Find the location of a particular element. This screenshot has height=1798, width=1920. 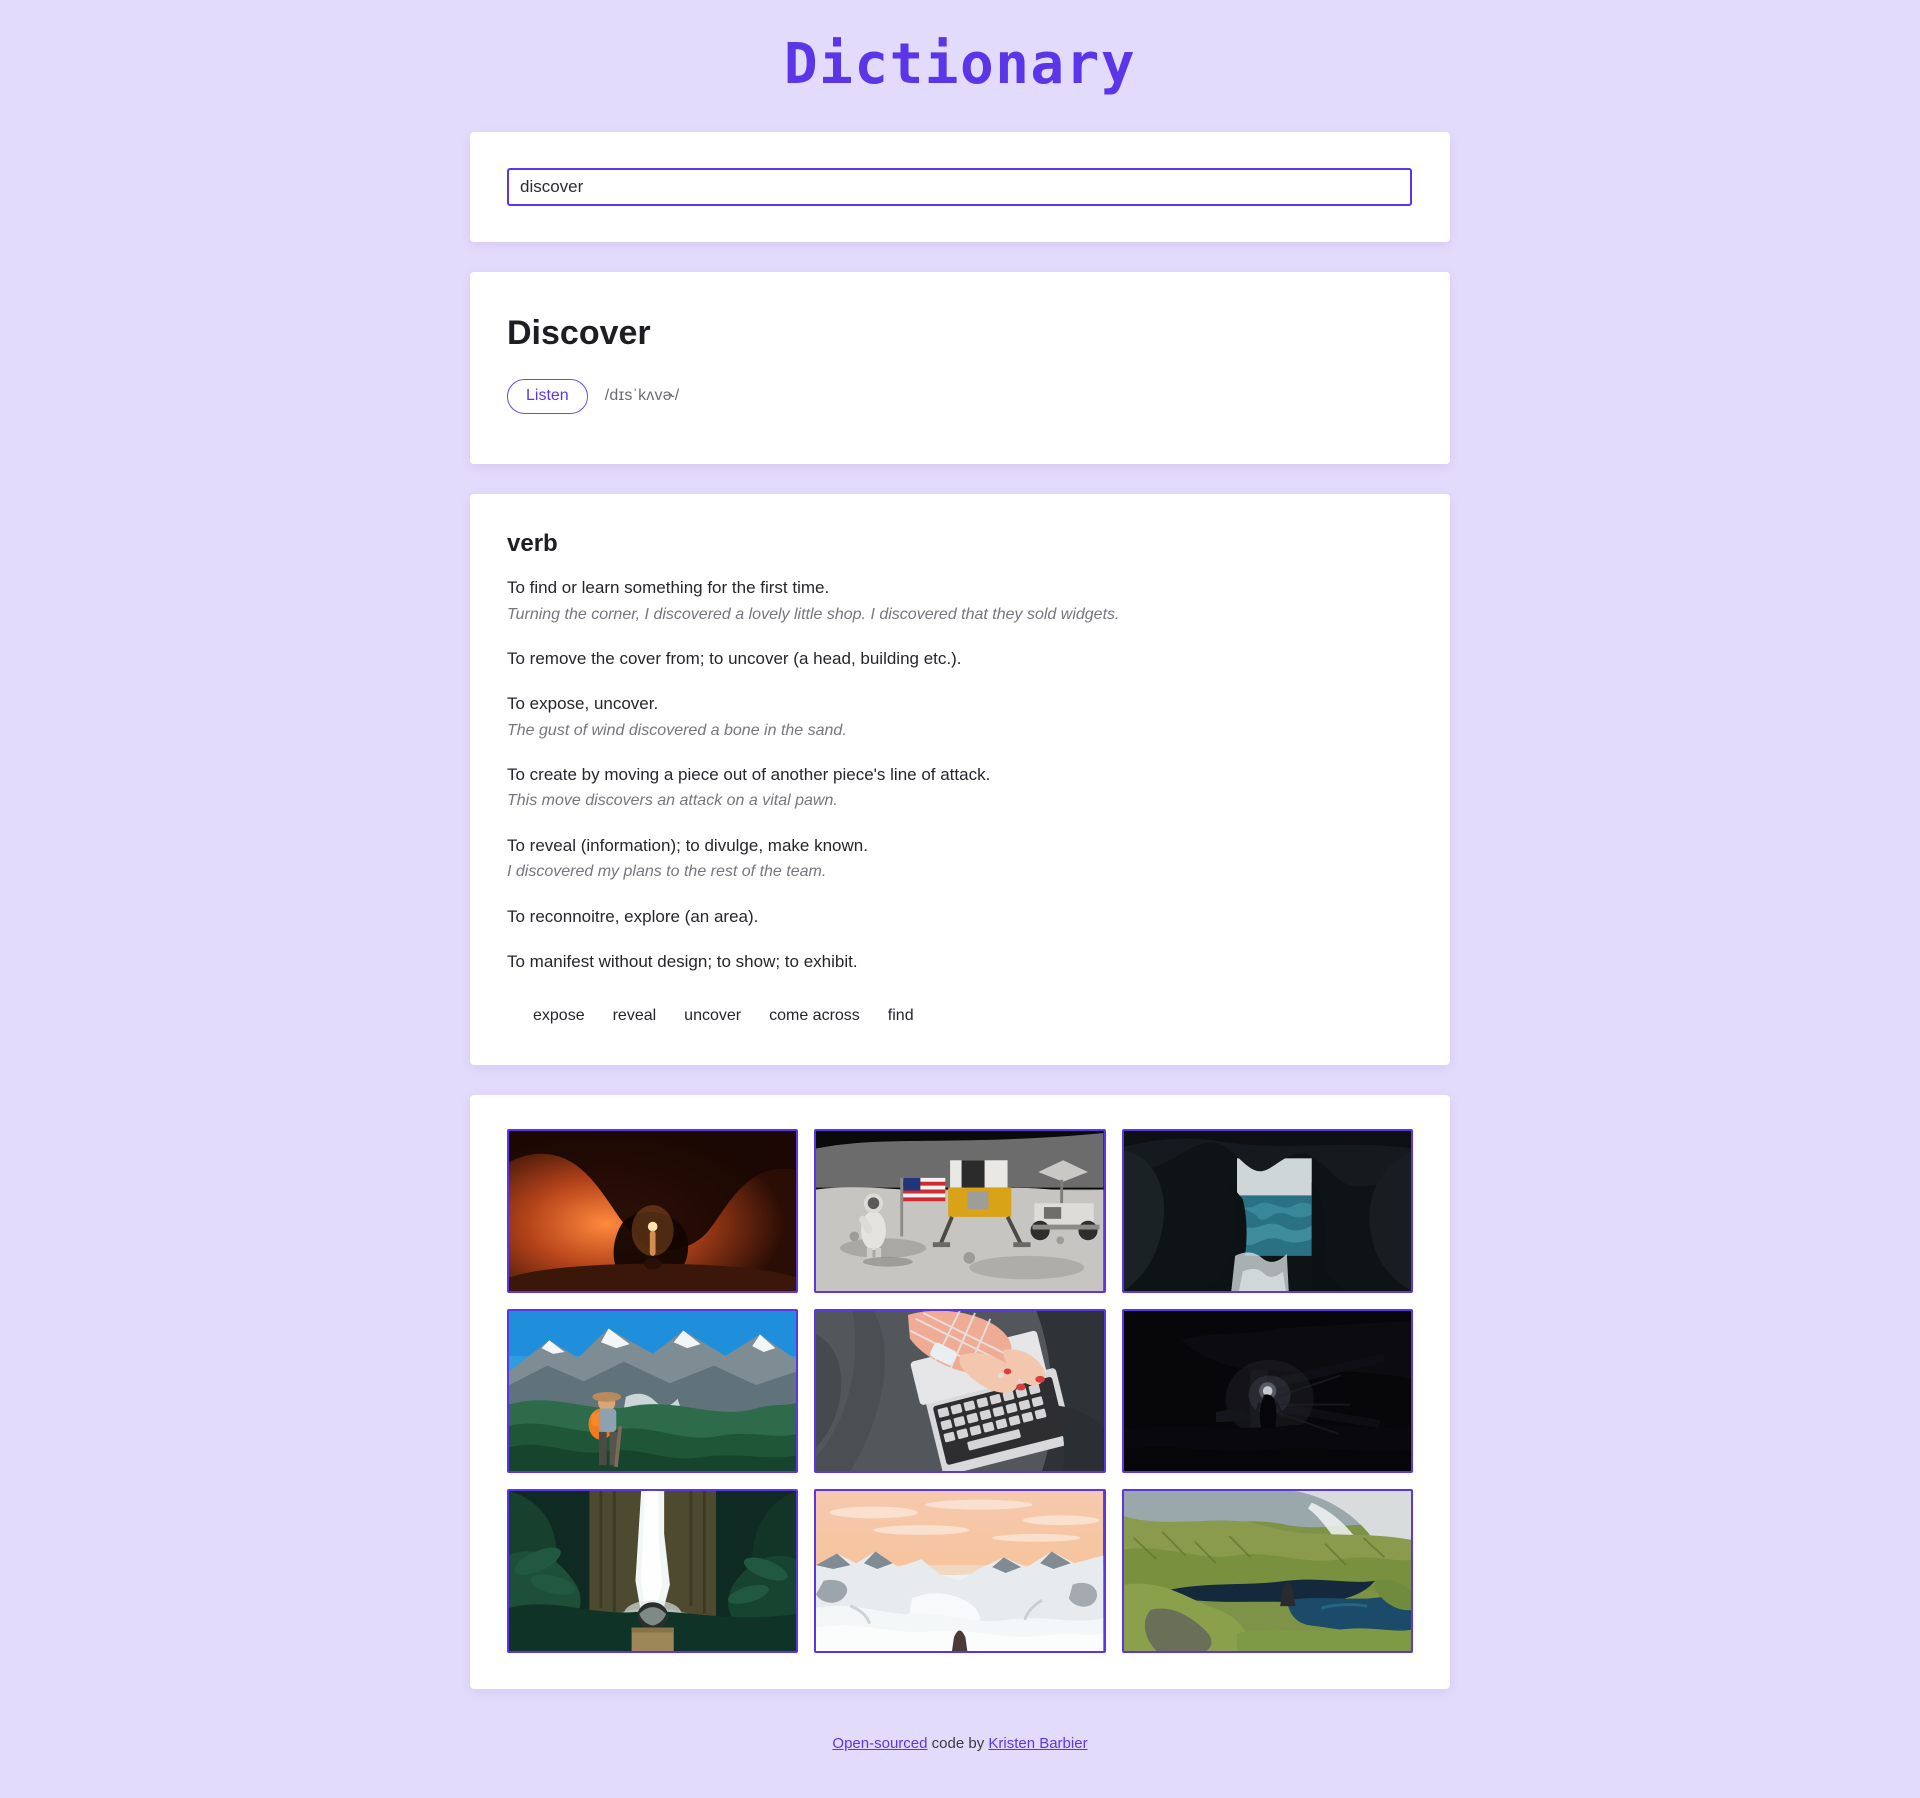

cave-torch-image is located at coordinates (653, 1211).